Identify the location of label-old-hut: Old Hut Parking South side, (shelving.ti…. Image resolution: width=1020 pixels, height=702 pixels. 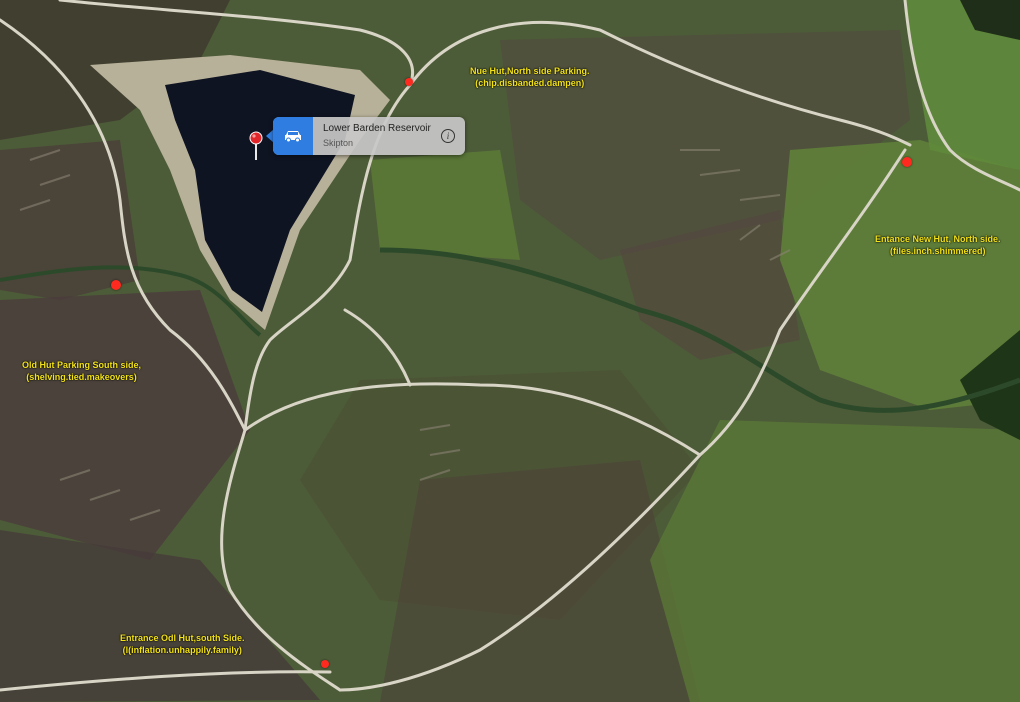
(81, 371).